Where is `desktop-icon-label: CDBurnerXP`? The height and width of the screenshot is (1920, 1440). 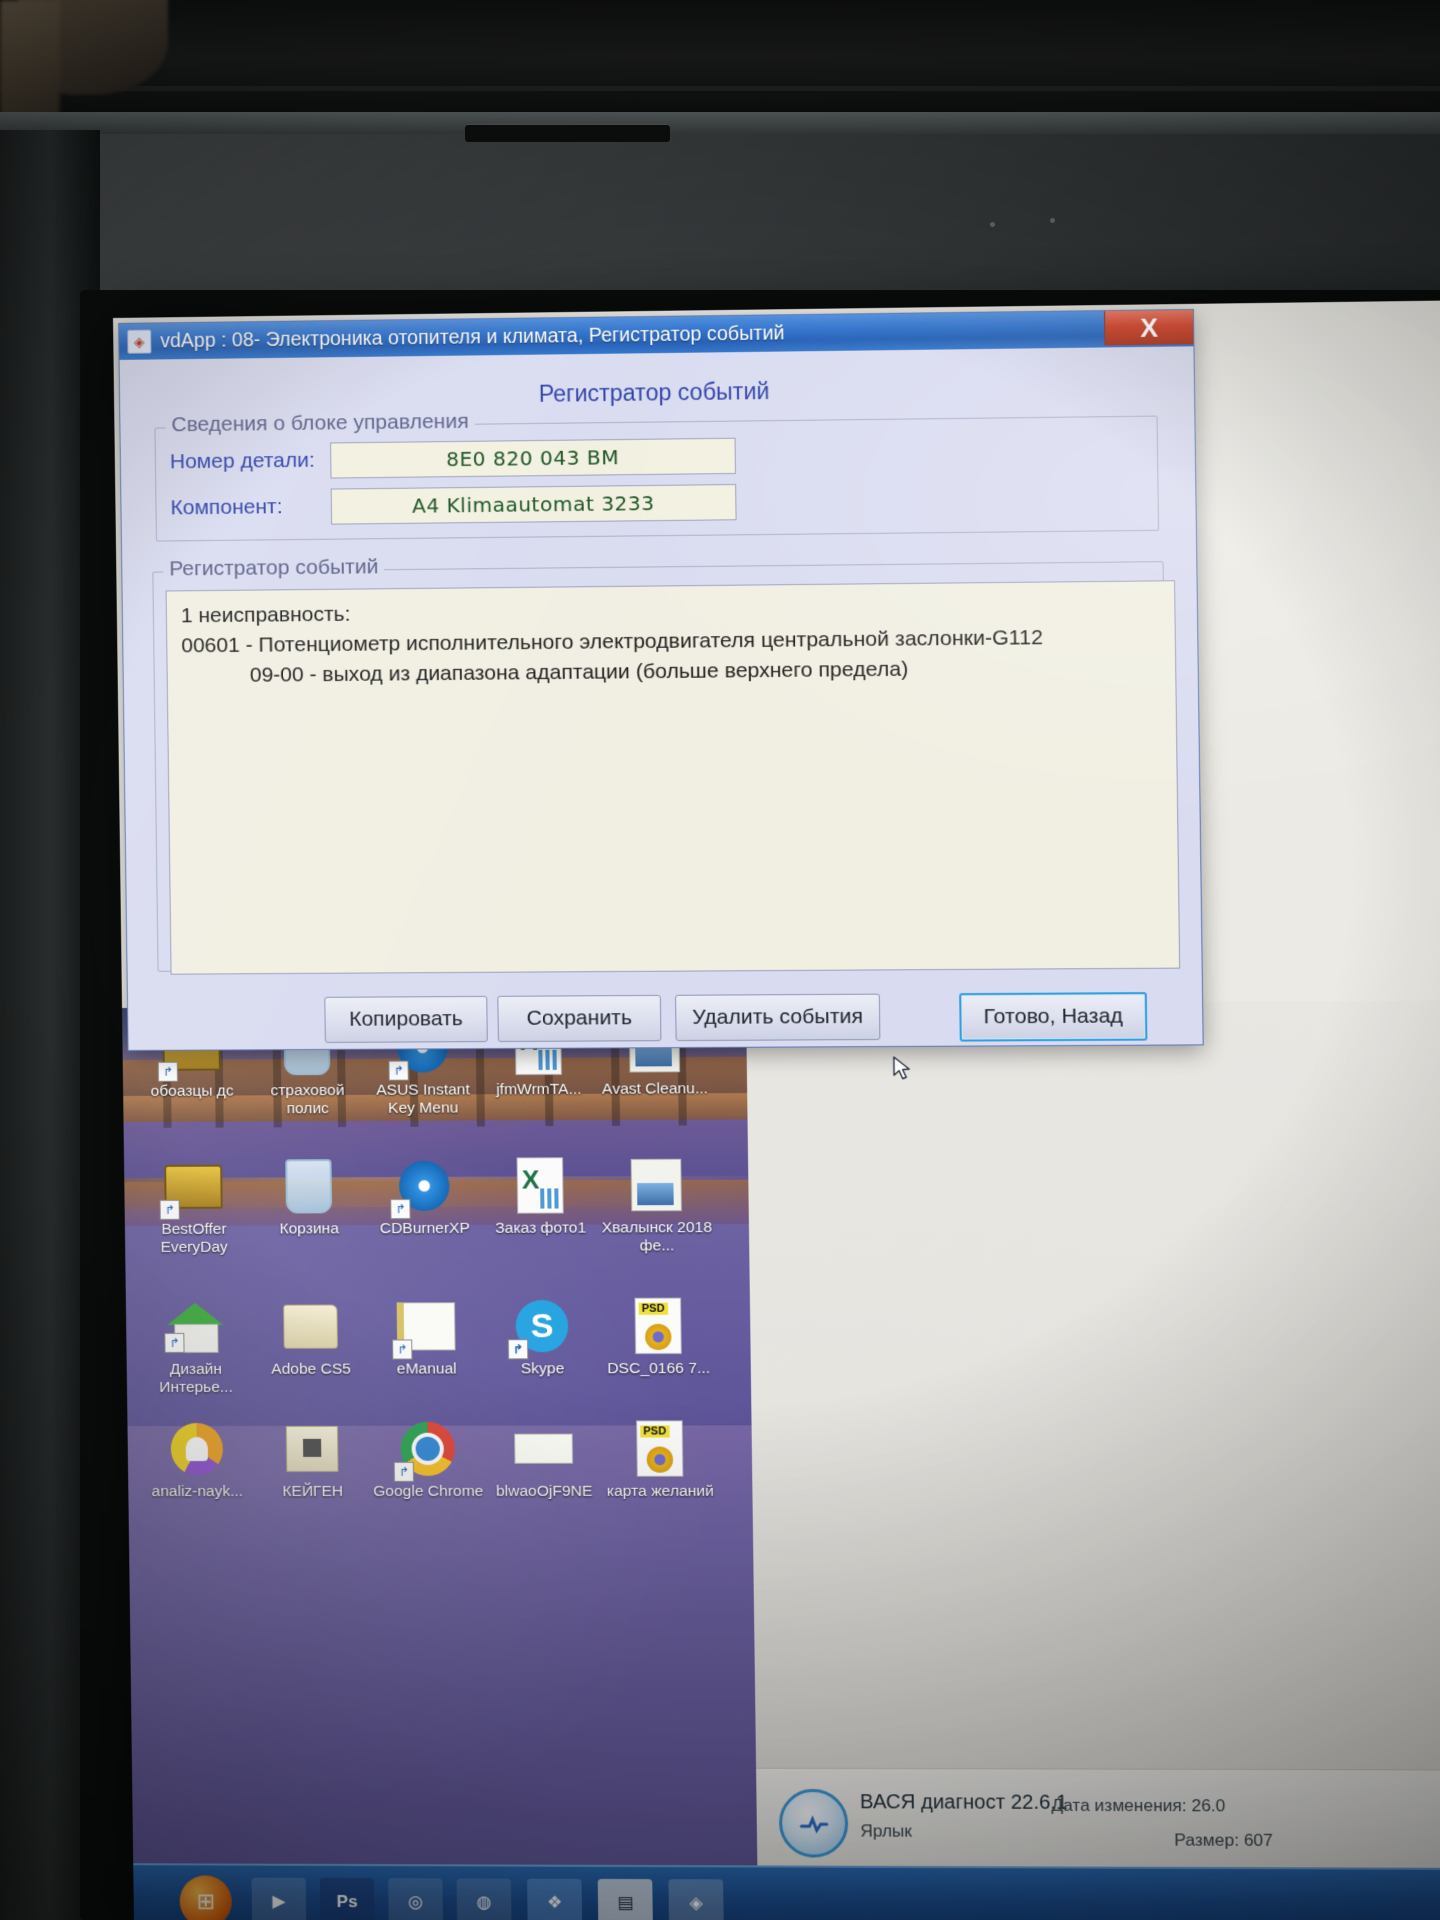 desktop-icon-label: CDBurnerXP is located at coordinates (425, 1228).